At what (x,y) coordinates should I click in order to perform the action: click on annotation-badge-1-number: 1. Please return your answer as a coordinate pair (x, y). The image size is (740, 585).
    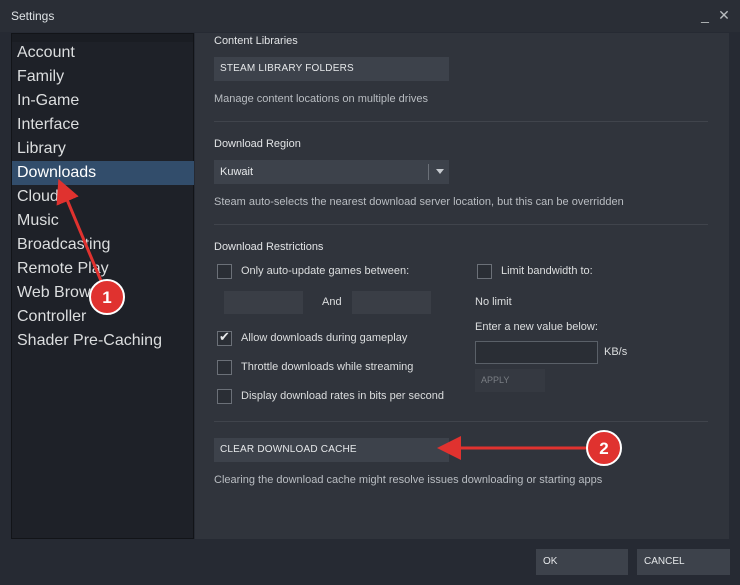
    Looking at the image, I should click on (106, 297).